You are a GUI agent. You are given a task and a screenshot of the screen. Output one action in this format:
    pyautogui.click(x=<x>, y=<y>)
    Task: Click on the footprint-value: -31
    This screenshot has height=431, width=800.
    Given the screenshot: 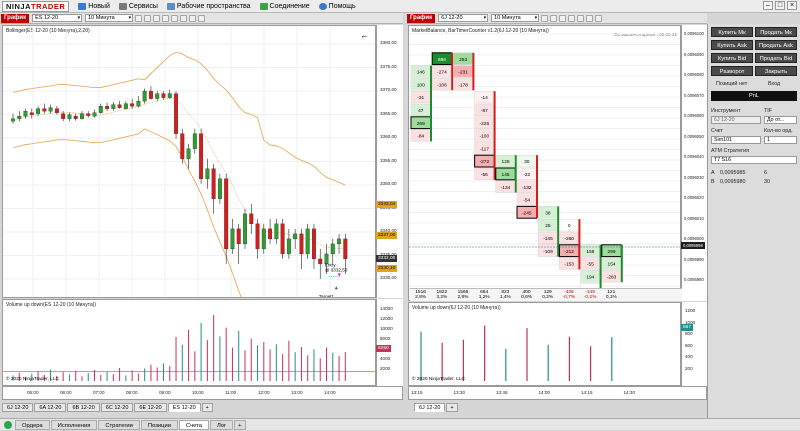 What is the action you would take?
    pyautogui.click(x=420, y=98)
    